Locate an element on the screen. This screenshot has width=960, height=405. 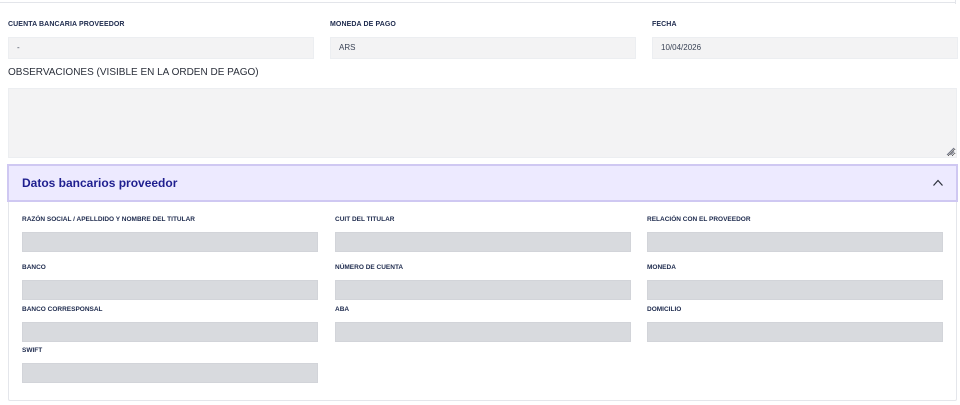
relacion-label: RELACIÓN CON EL PROVEEDOR is located at coordinates (699, 219).